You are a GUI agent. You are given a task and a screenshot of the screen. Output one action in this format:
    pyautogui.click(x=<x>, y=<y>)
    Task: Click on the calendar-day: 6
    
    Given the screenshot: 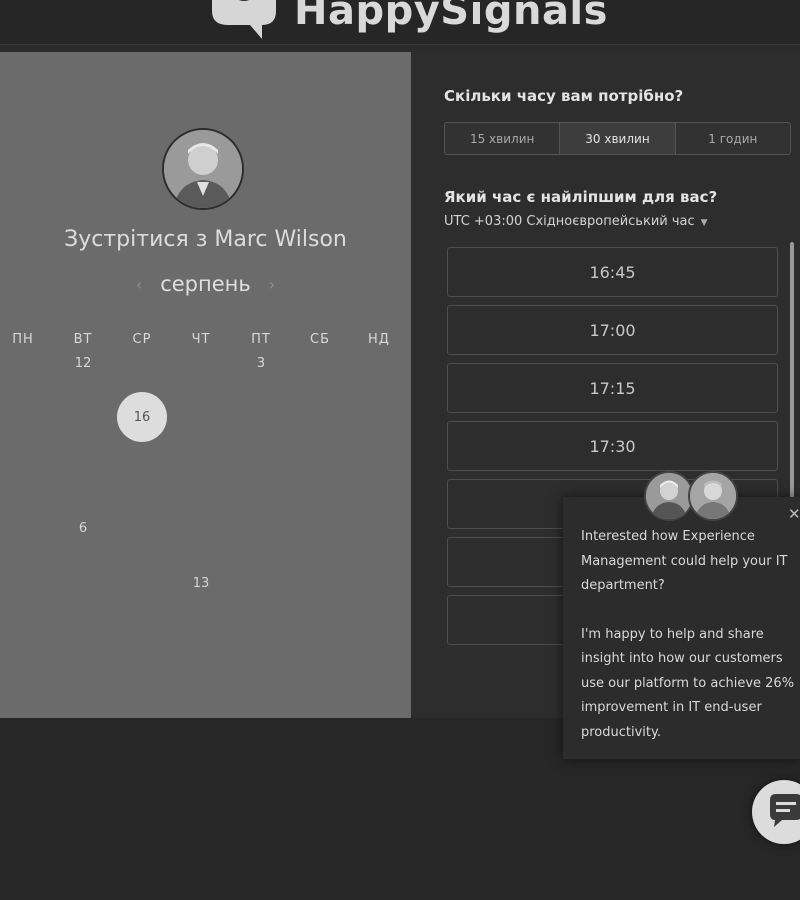 What is the action you would take?
    pyautogui.click(x=83, y=528)
    